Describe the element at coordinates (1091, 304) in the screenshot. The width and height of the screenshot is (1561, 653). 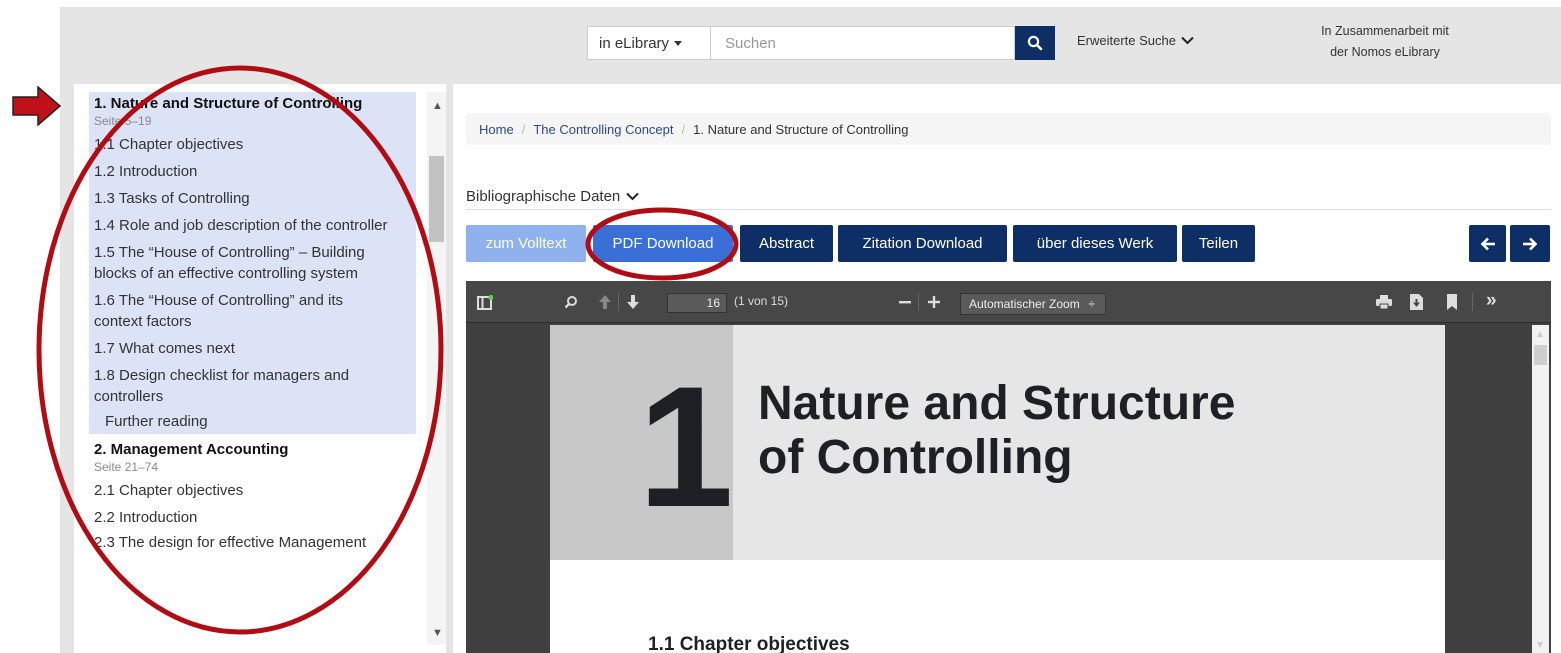
I see `select-arrows-icon: ÷` at that location.